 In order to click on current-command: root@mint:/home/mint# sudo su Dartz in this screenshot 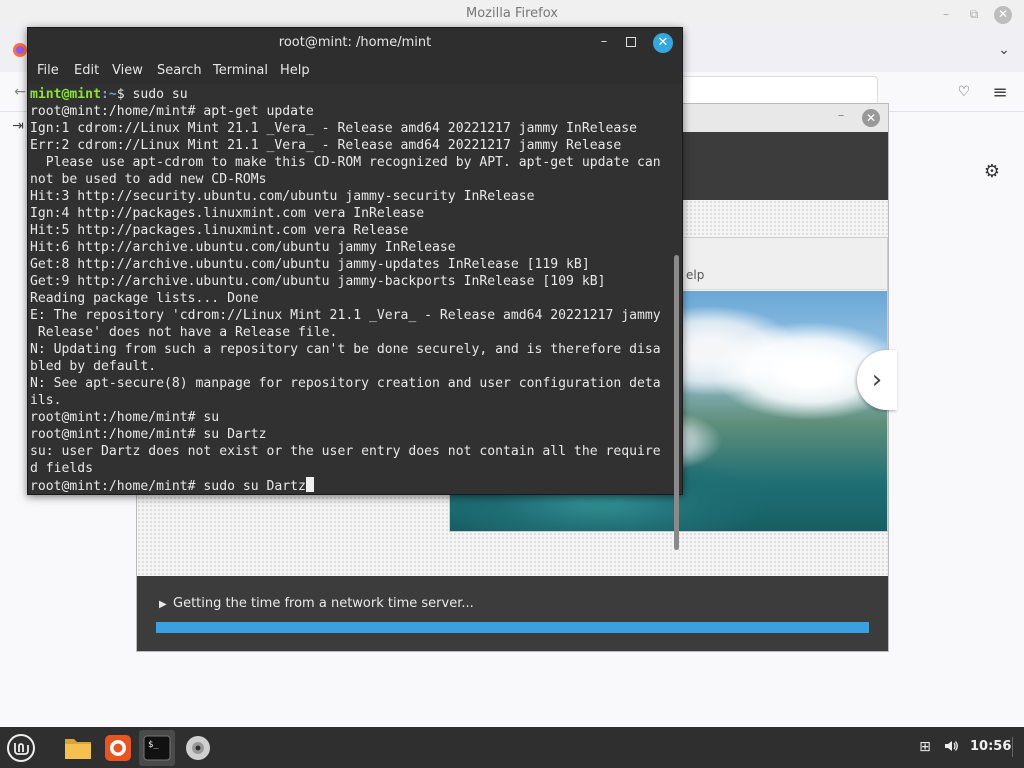, I will do `click(168, 486)`.